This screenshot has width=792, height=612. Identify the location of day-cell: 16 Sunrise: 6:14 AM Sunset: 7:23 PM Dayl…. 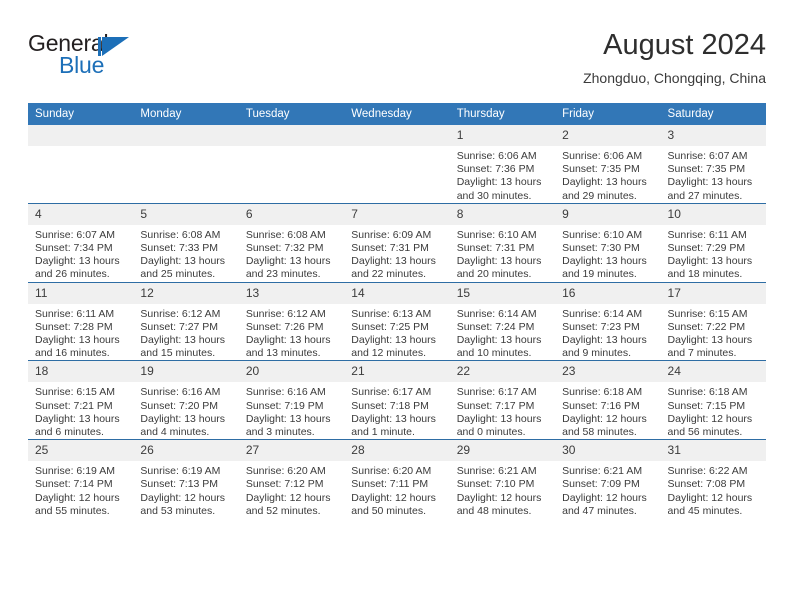
(608, 321).